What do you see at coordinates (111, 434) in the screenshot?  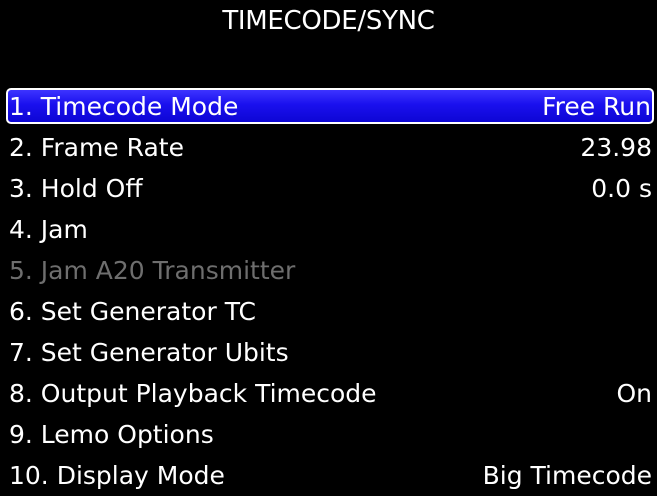 I see `menu-item-label: 9. Lemo Options` at bounding box center [111, 434].